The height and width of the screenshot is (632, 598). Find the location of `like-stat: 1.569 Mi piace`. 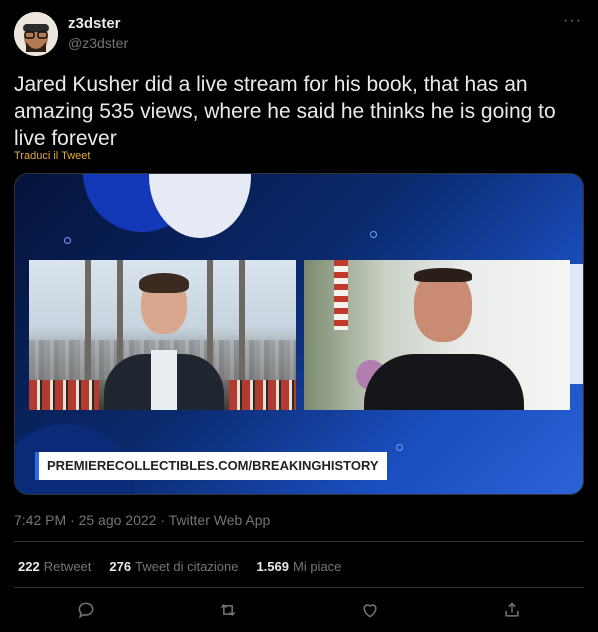

like-stat: 1.569 Mi piace is located at coordinates (298, 566).